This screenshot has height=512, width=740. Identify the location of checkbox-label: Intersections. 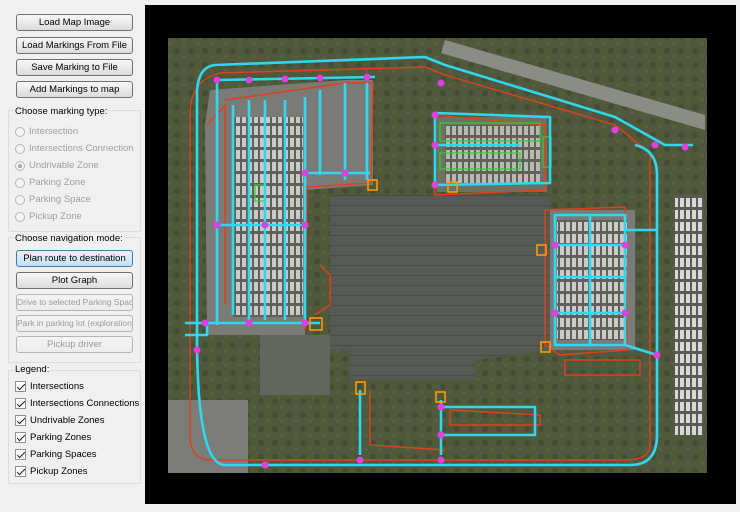
(57, 386).